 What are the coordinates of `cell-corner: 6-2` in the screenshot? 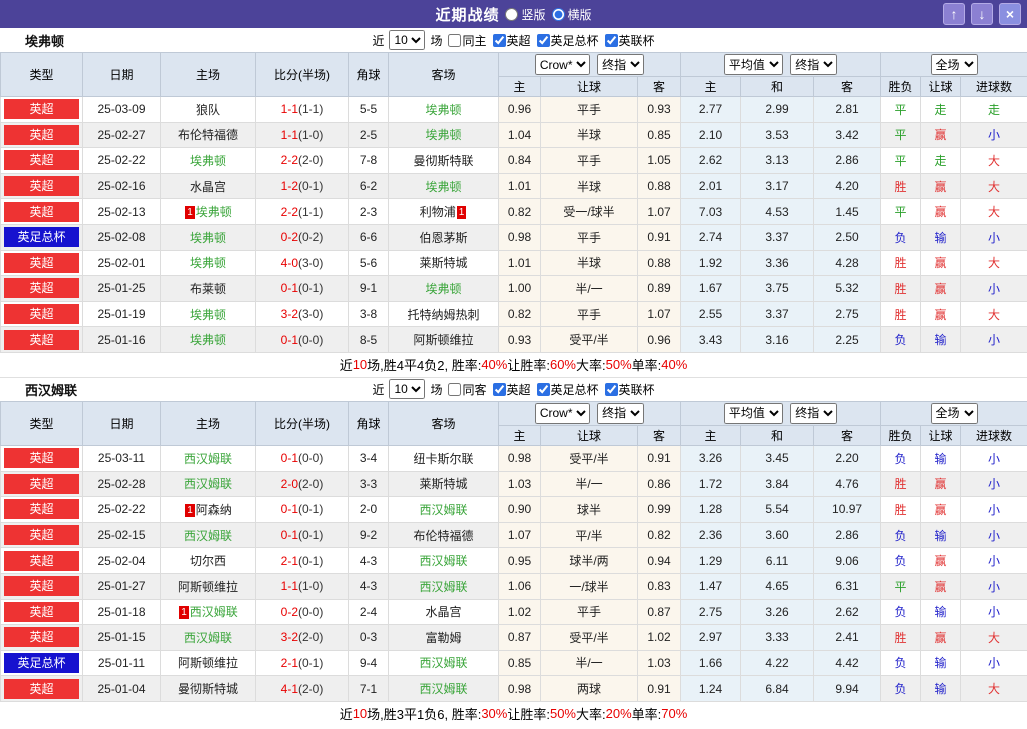 It's located at (368, 186).